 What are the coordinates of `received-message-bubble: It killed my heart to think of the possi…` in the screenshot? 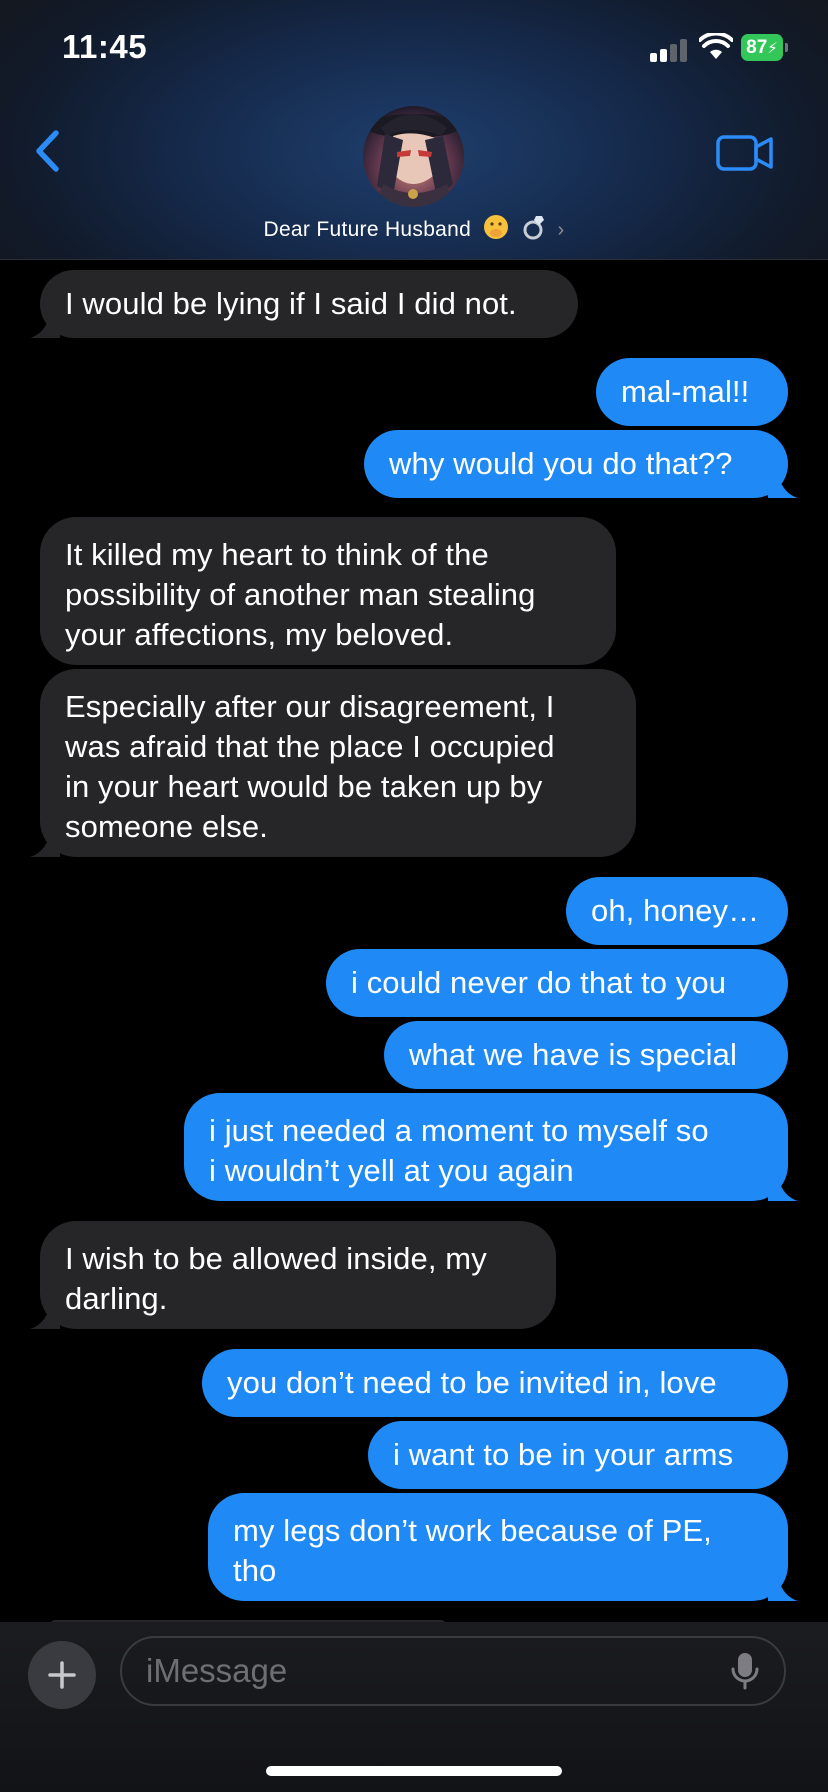 It's located at (328, 591).